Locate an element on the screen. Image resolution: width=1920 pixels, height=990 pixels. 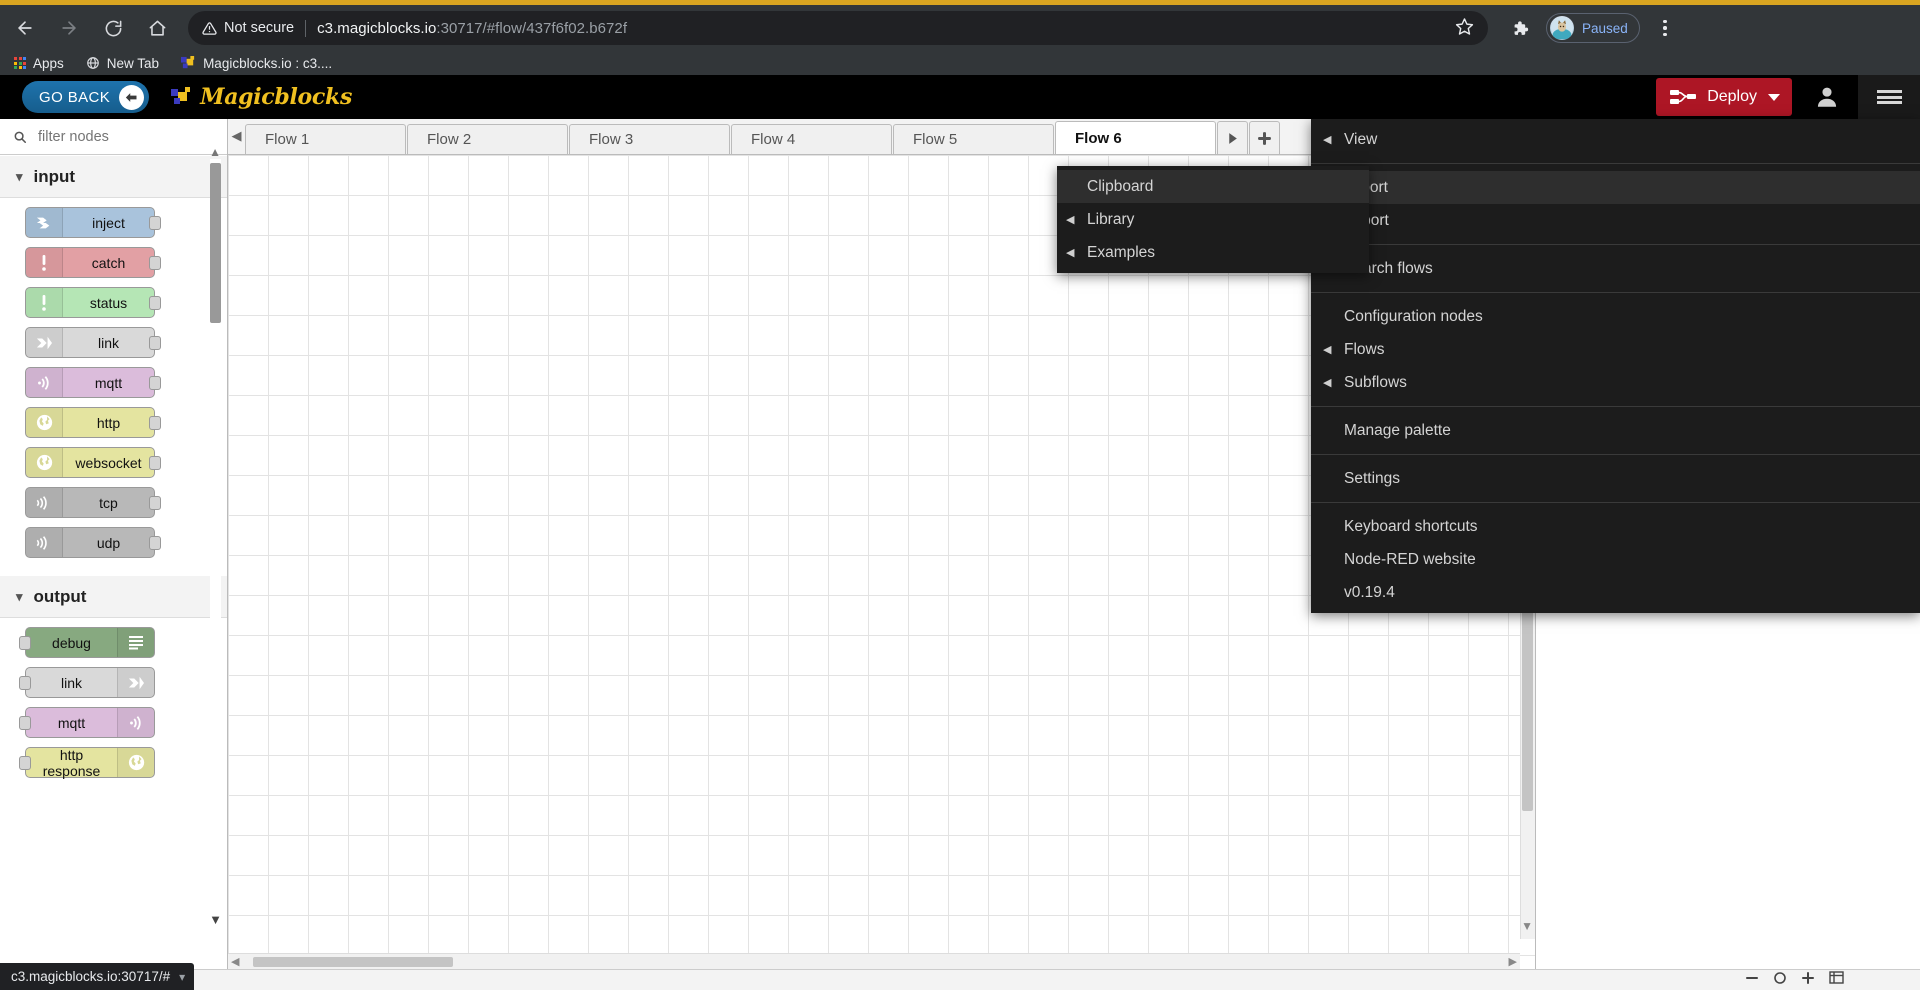
submenu-item-label: Examples is located at coordinates (1121, 252).